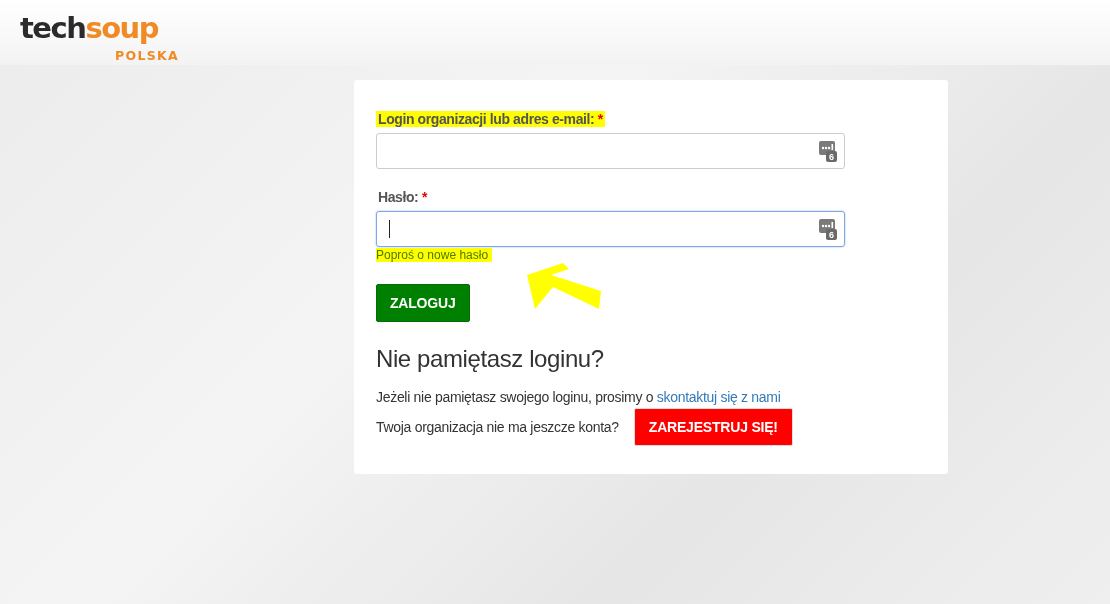 This screenshot has height=604, width=1110. What do you see at coordinates (423, 303) in the screenshot?
I see `login-button: ZALOGUJ` at bounding box center [423, 303].